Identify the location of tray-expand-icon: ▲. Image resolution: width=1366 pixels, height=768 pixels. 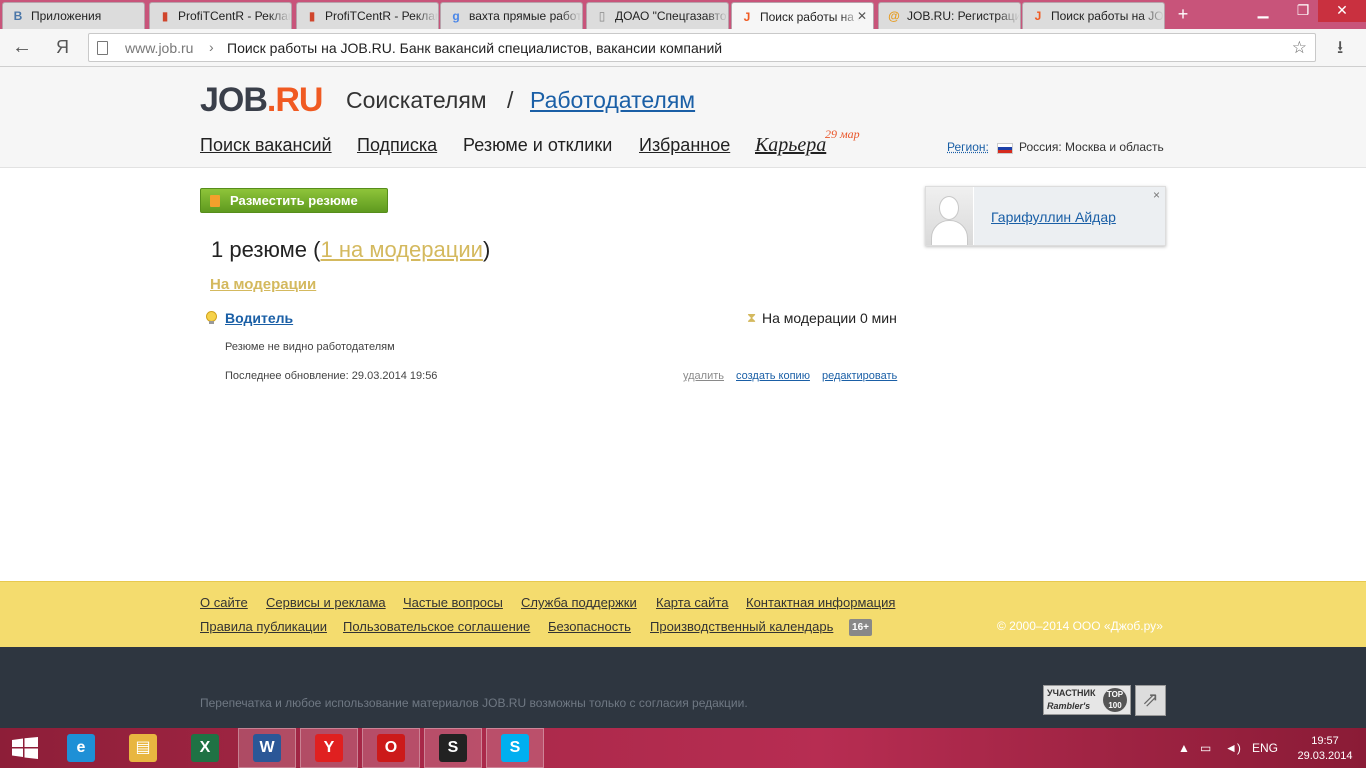
(1184, 748).